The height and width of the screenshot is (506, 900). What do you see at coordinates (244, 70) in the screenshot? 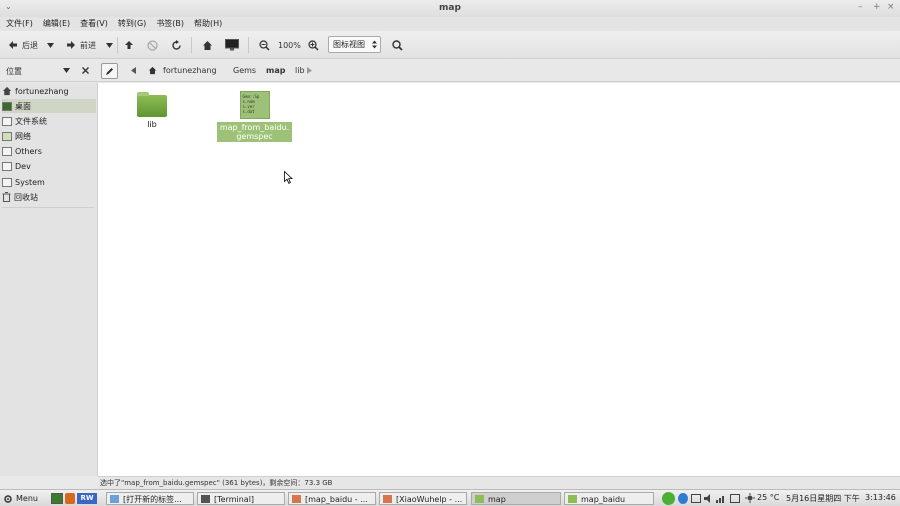
I see `breadcrumb-gems: Gems` at bounding box center [244, 70].